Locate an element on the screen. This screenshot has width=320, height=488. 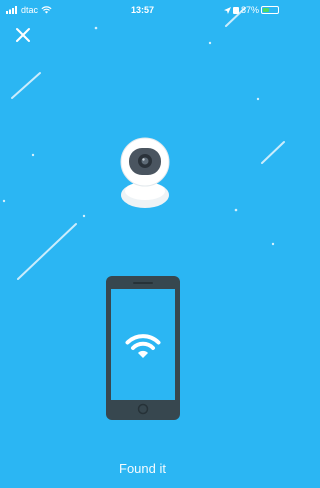
battery-charge-fill is located at coordinates (266, 10).